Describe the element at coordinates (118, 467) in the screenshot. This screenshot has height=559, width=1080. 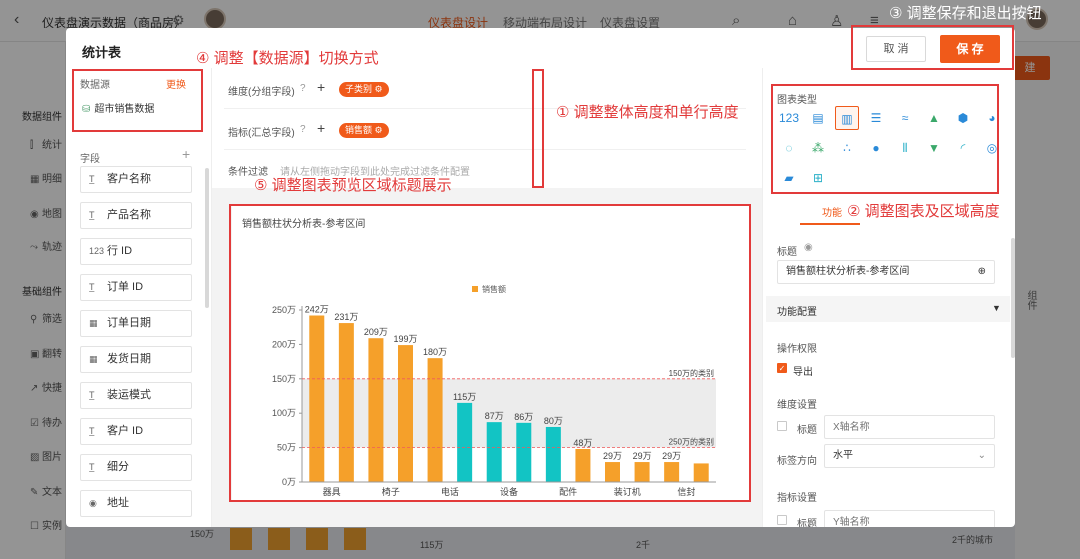
I see `field-name: 细分` at that location.